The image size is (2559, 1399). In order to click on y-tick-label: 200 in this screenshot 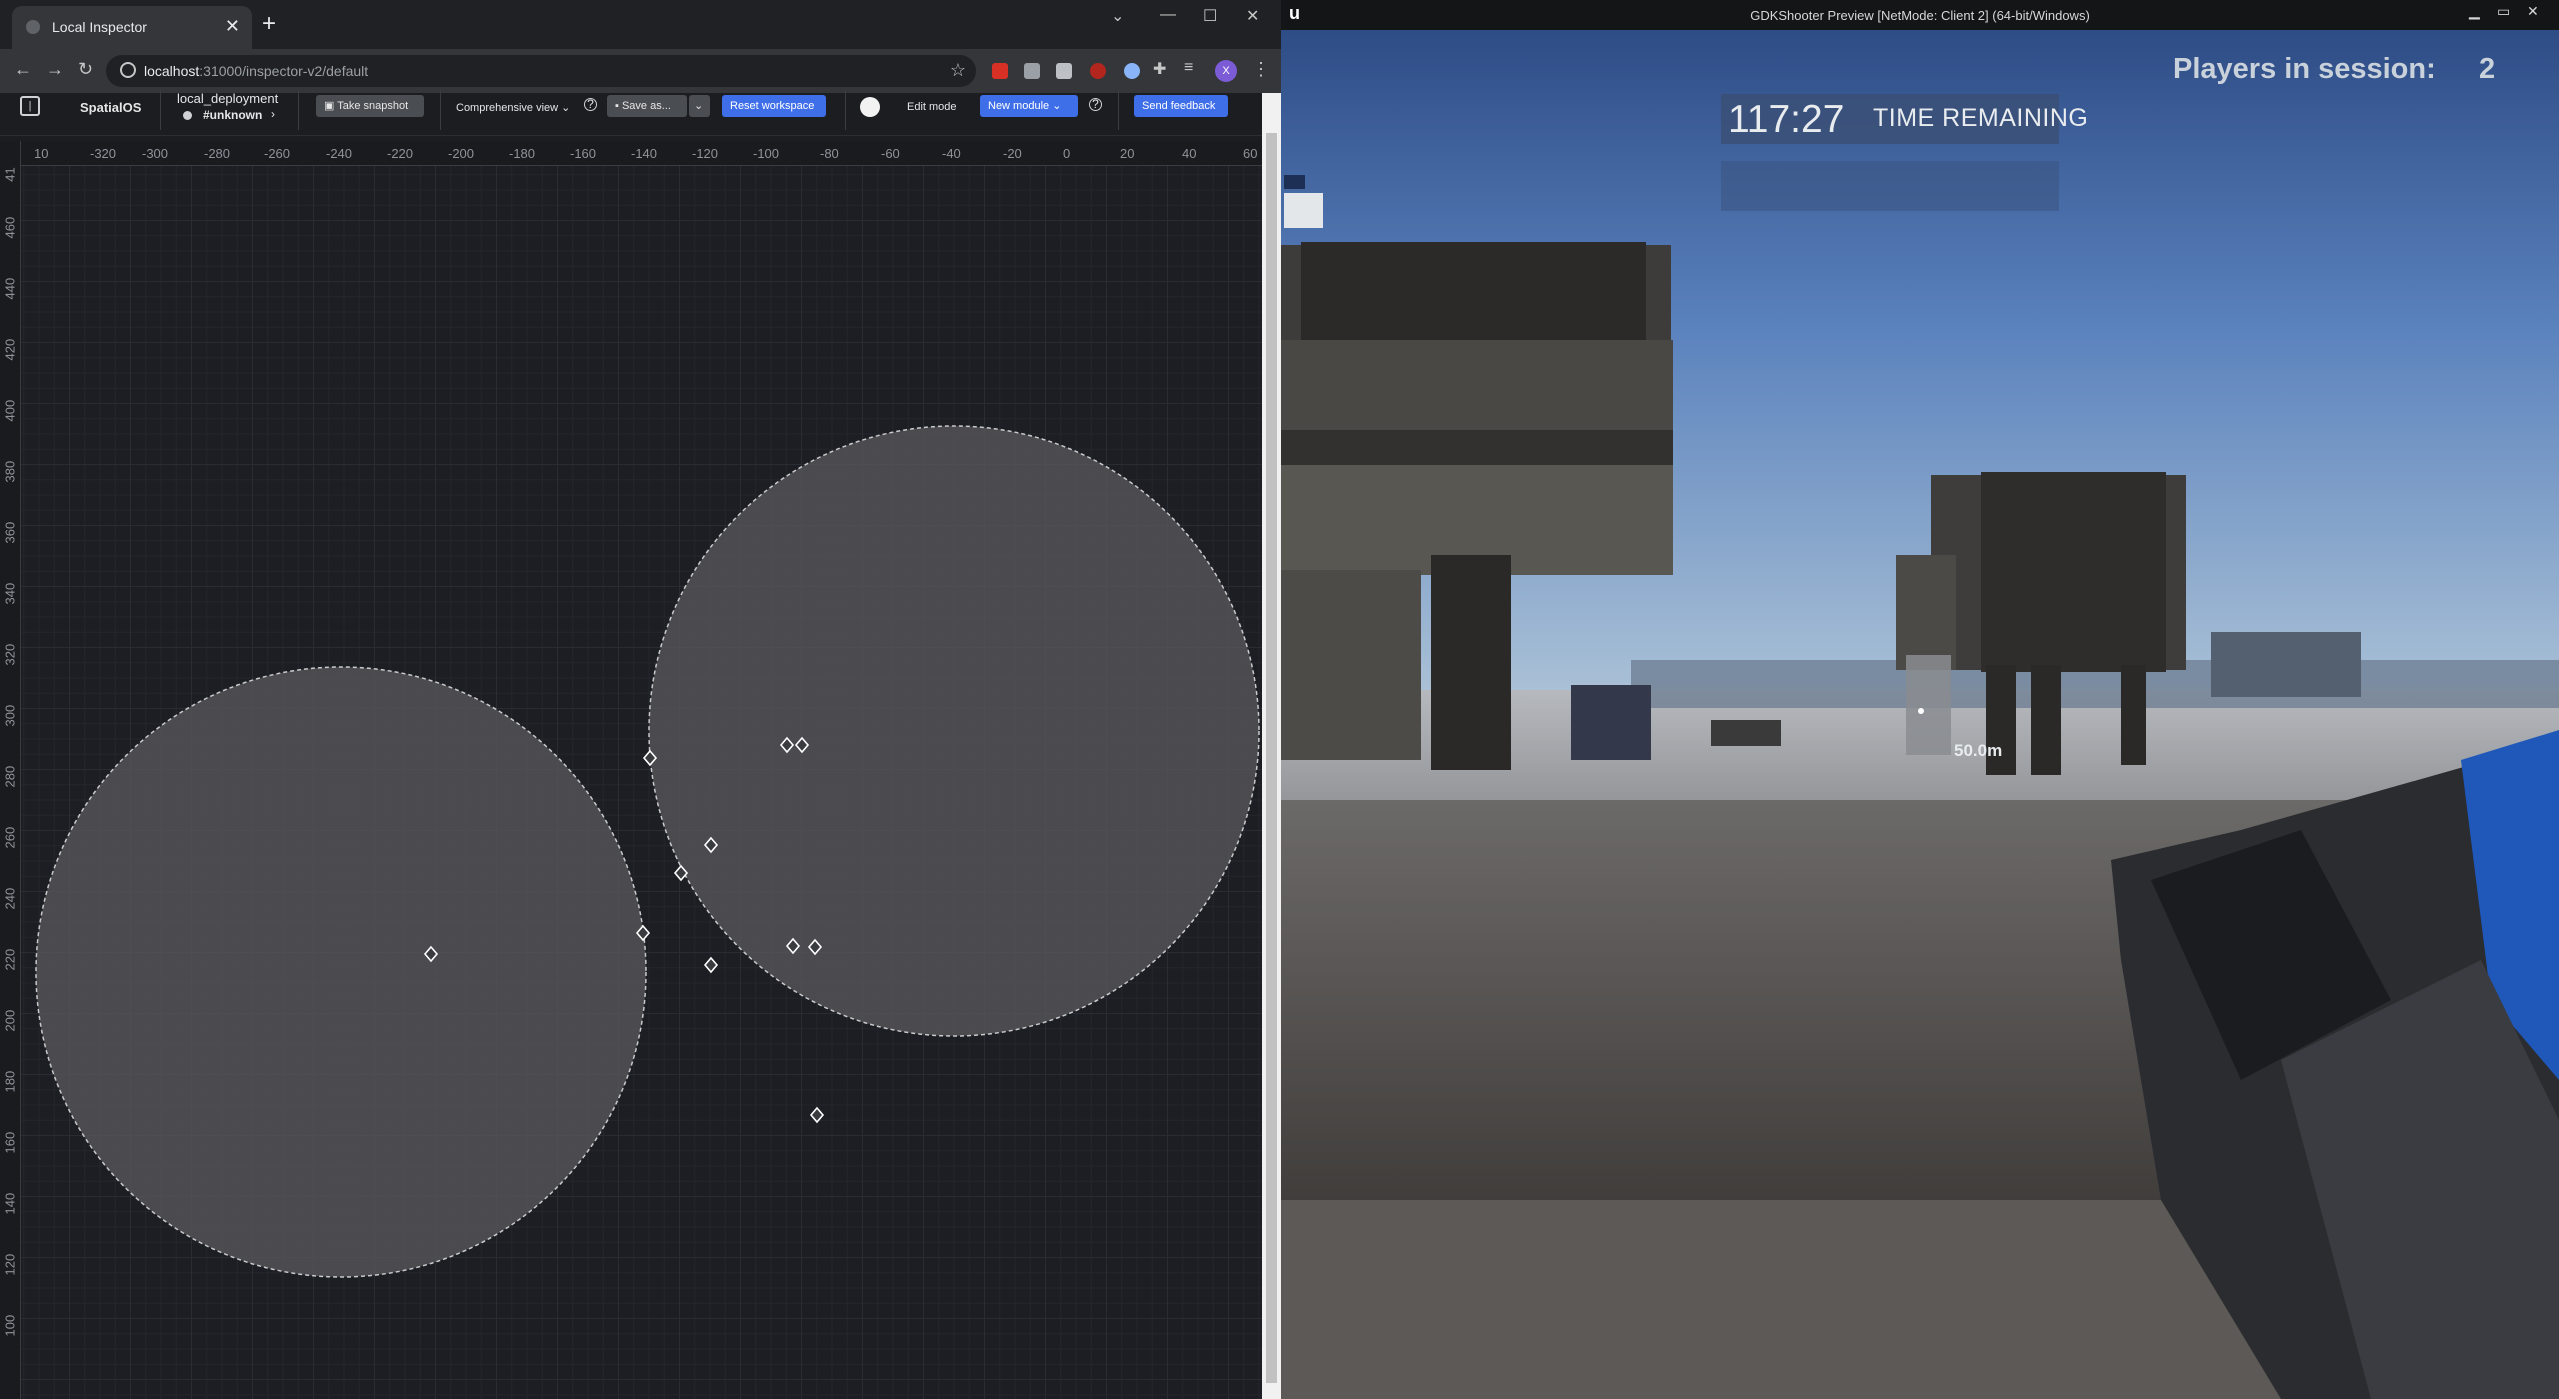, I will do `click(10, 1020)`.